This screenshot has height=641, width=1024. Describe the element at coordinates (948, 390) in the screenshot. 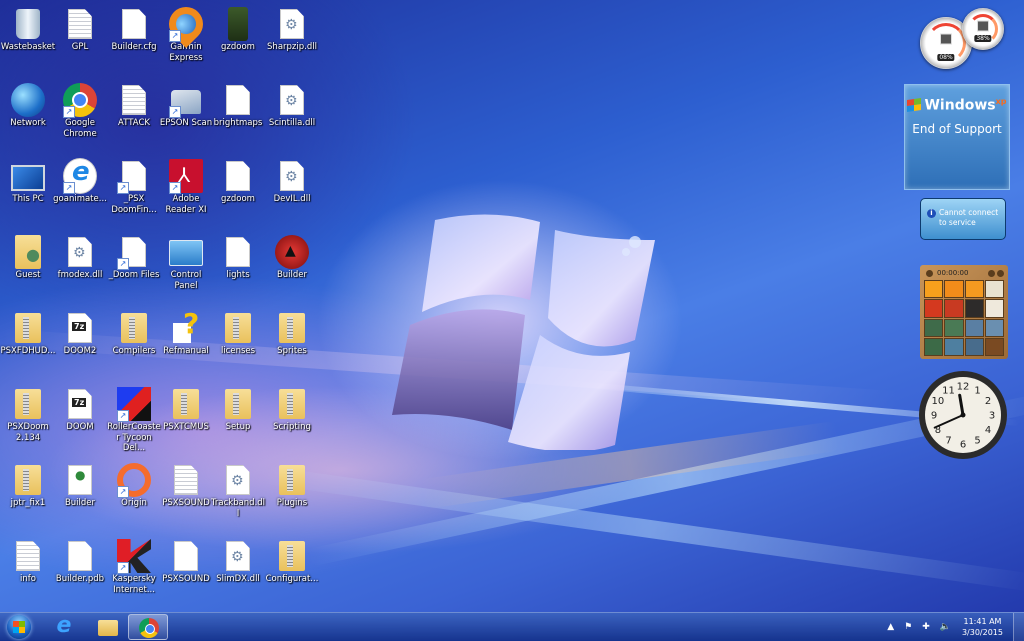

I see `clock-numeral: 11` at that location.